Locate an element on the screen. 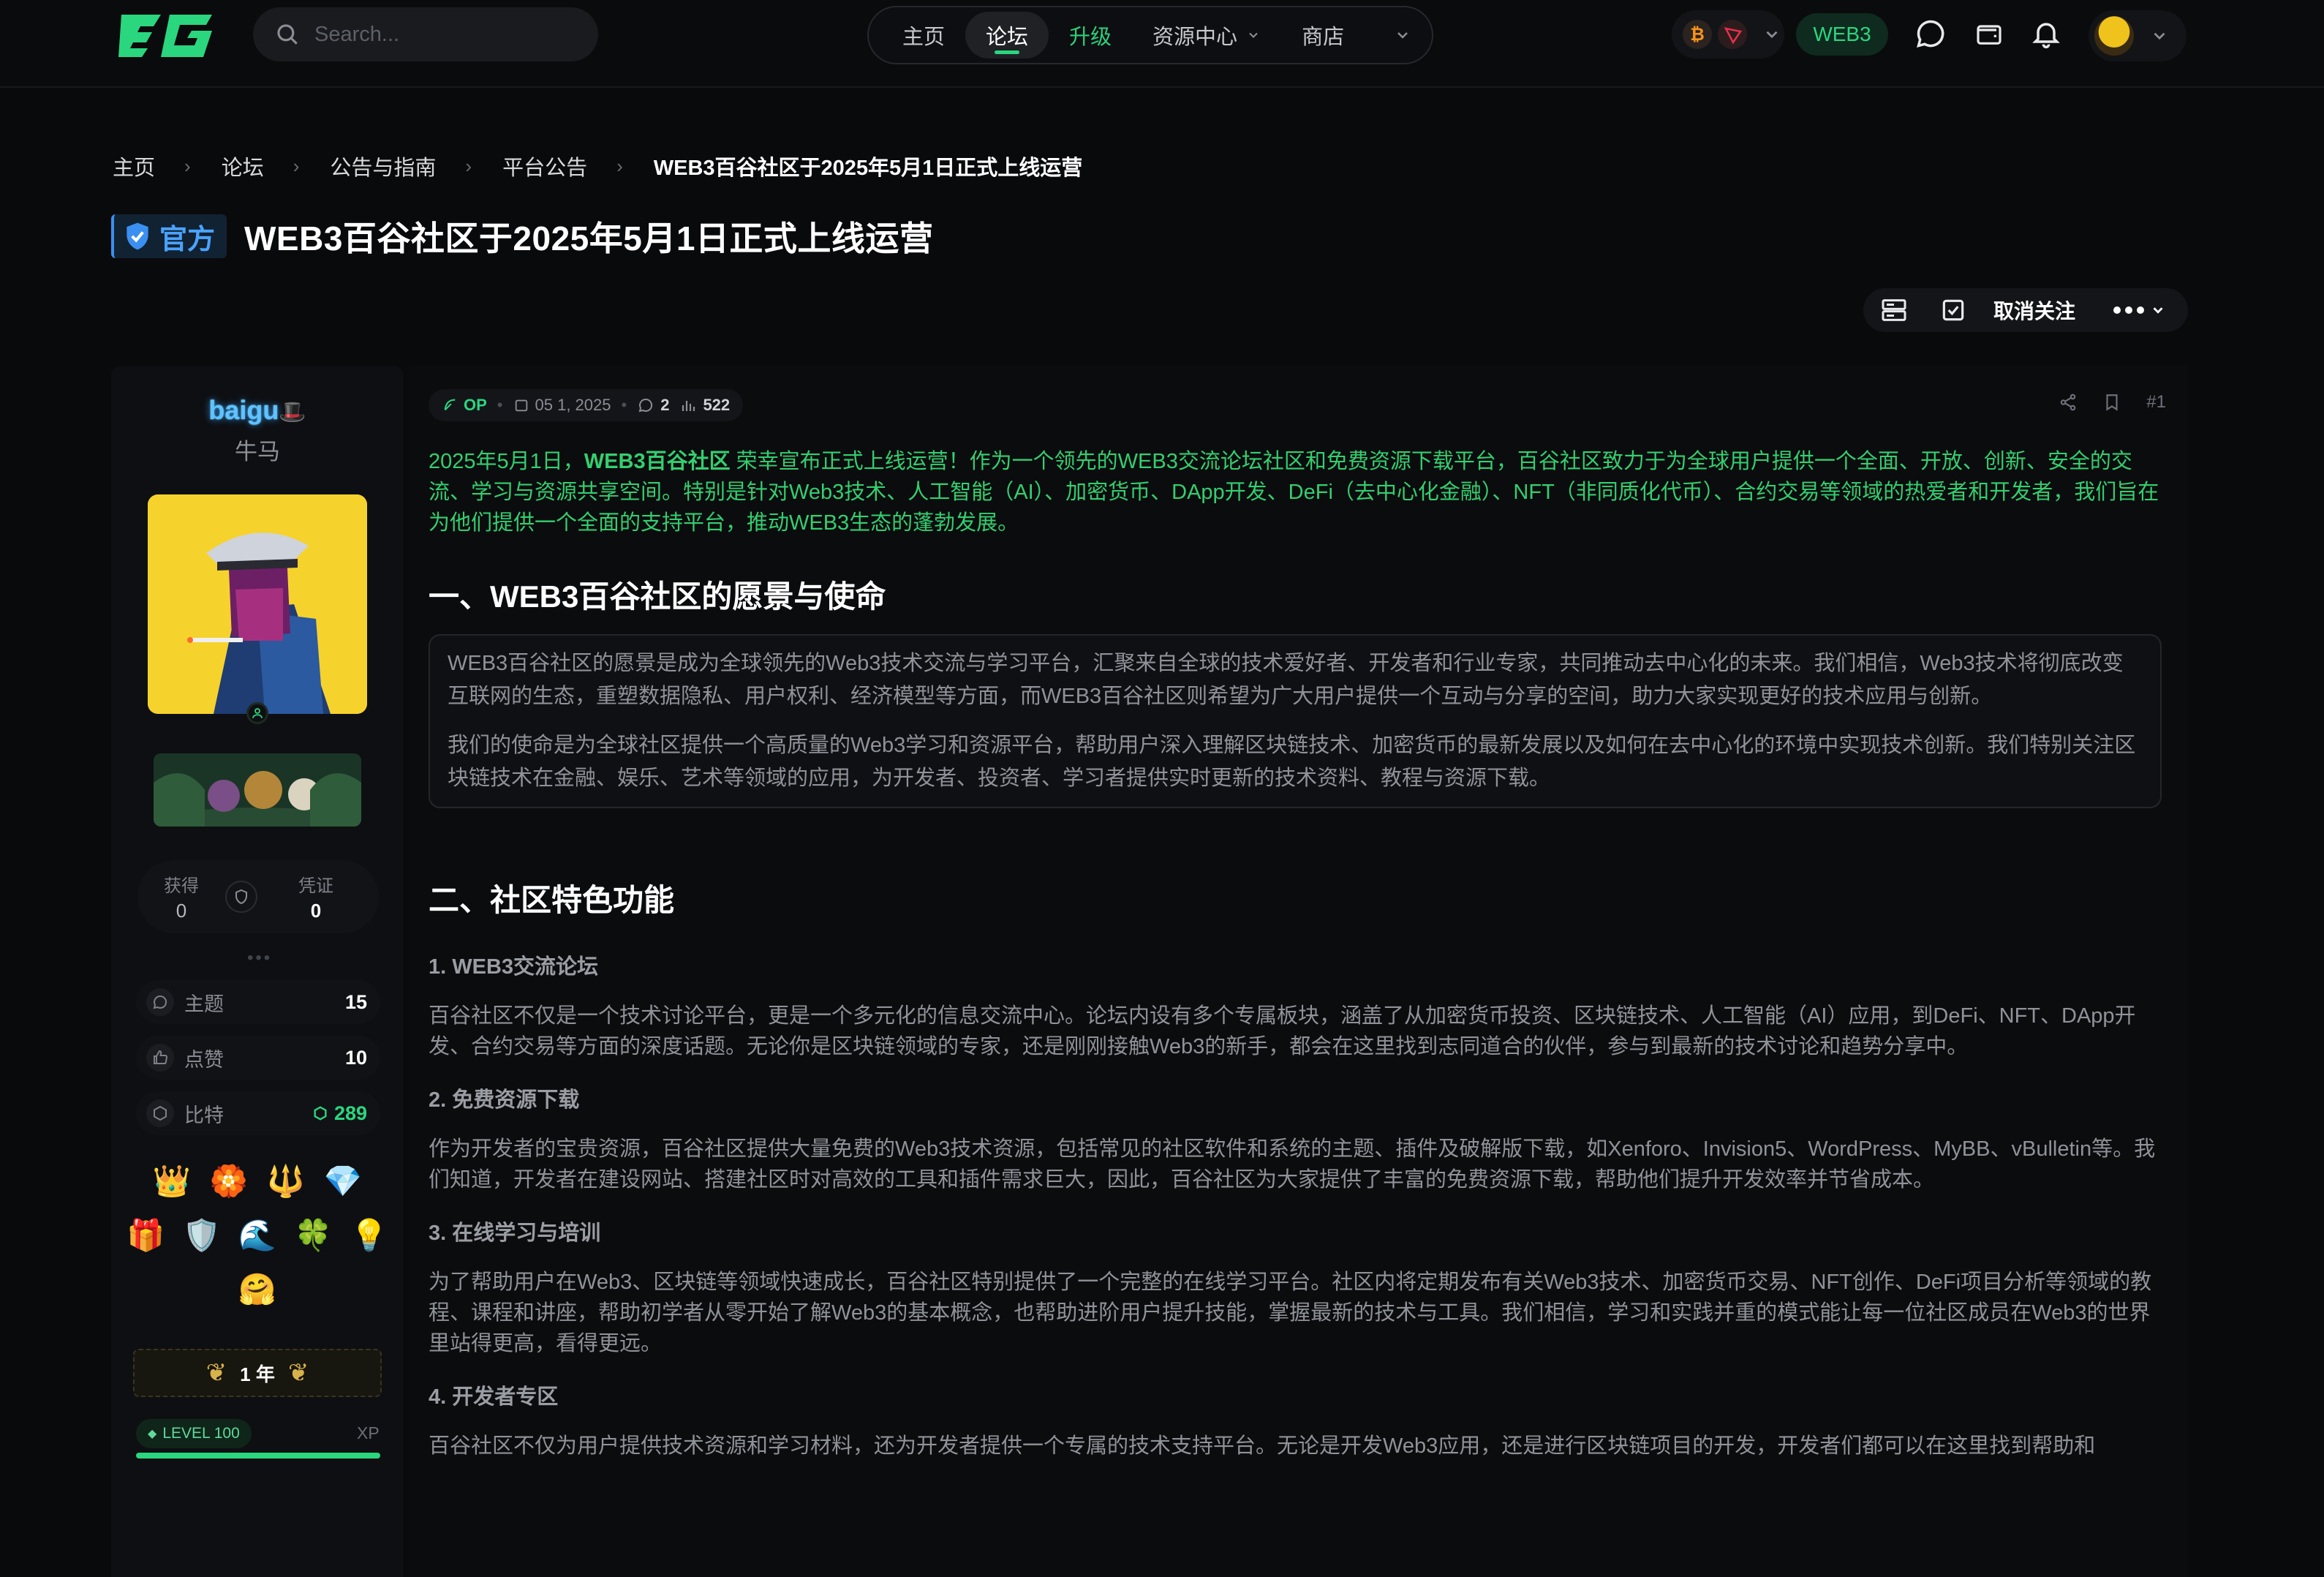 Image resolution: width=2324 pixels, height=1577 pixels. credential-value: 0 is located at coordinates (316, 911).